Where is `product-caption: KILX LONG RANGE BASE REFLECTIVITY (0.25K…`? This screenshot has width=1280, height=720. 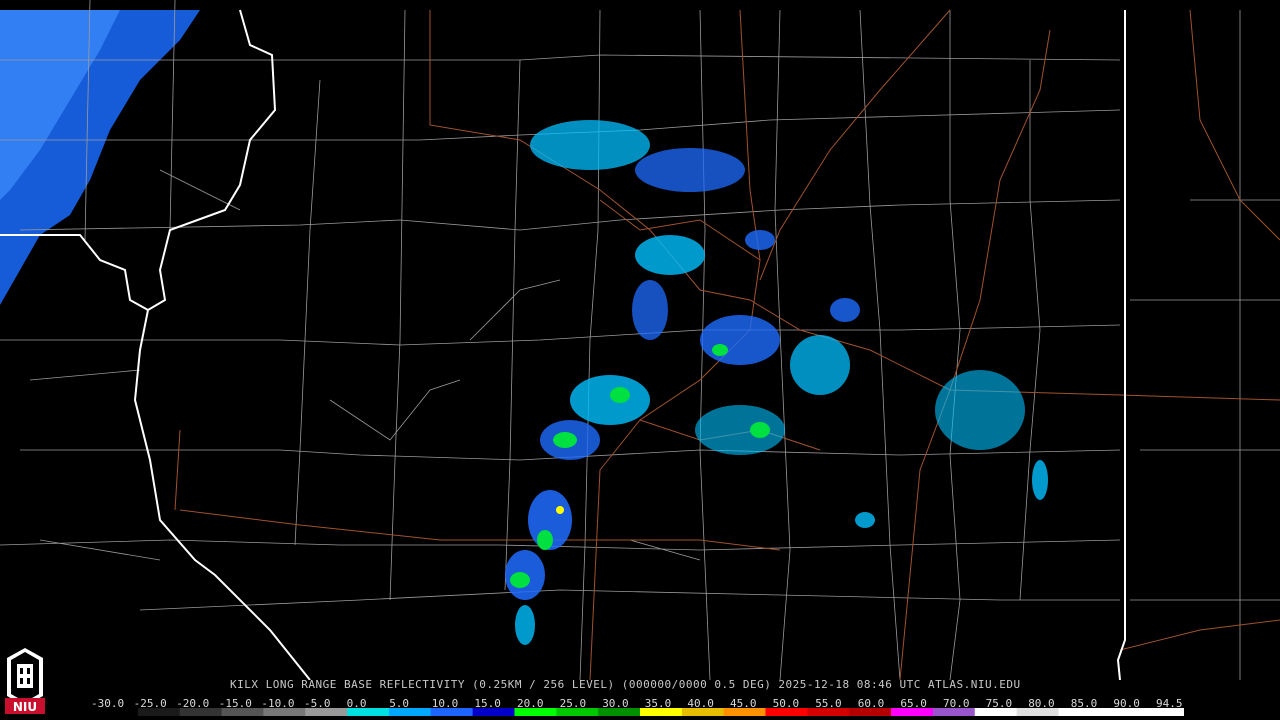
product-caption: KILX LONG RANGE BASE REFLECTIVITY (0.25K… is located at coordinates (625, 684).